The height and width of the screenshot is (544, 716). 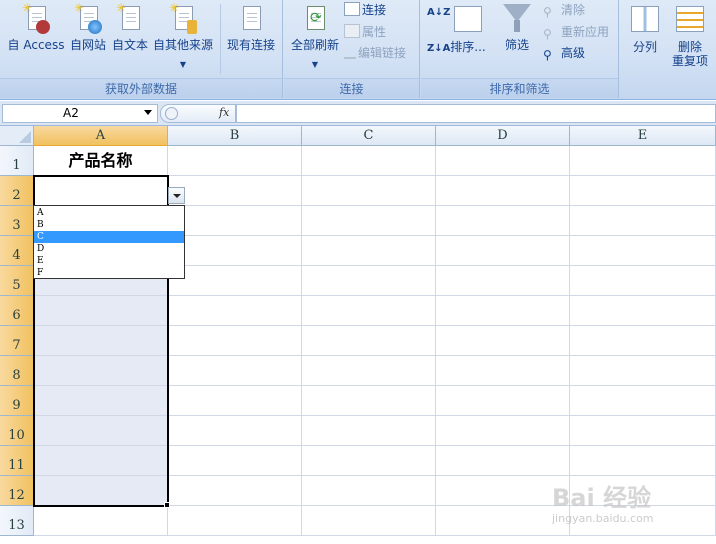 I want to click on text-to-columns-button: 分列, so click(x=645, y=28).